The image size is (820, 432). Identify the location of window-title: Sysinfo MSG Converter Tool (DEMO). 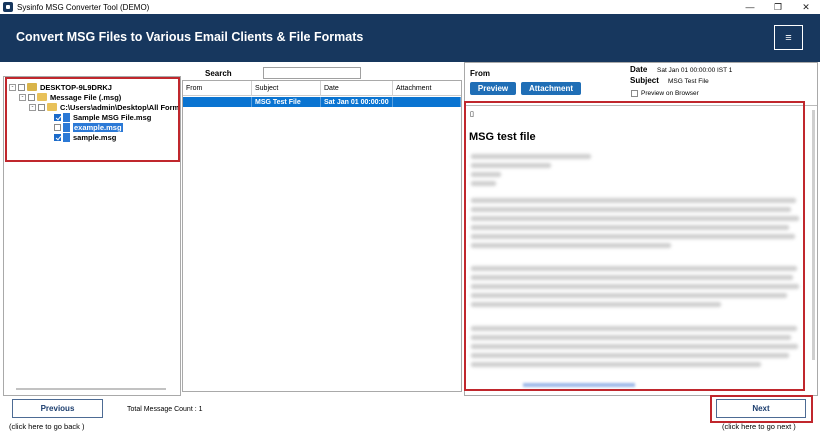
(83, 7).